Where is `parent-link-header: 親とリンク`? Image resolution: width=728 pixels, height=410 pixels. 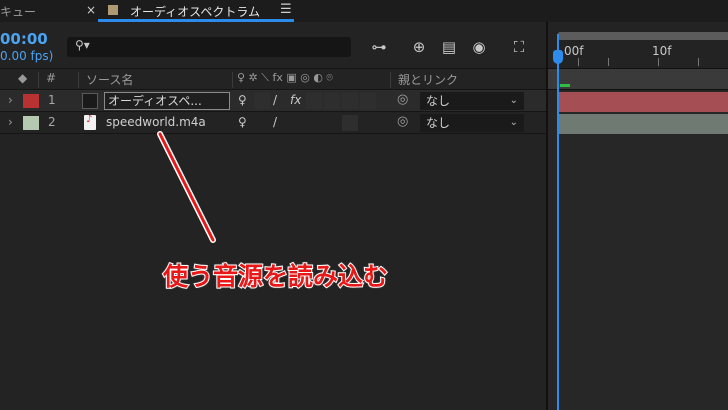 parent-link-header: 親とリンク is located at coordinates (428, 79).